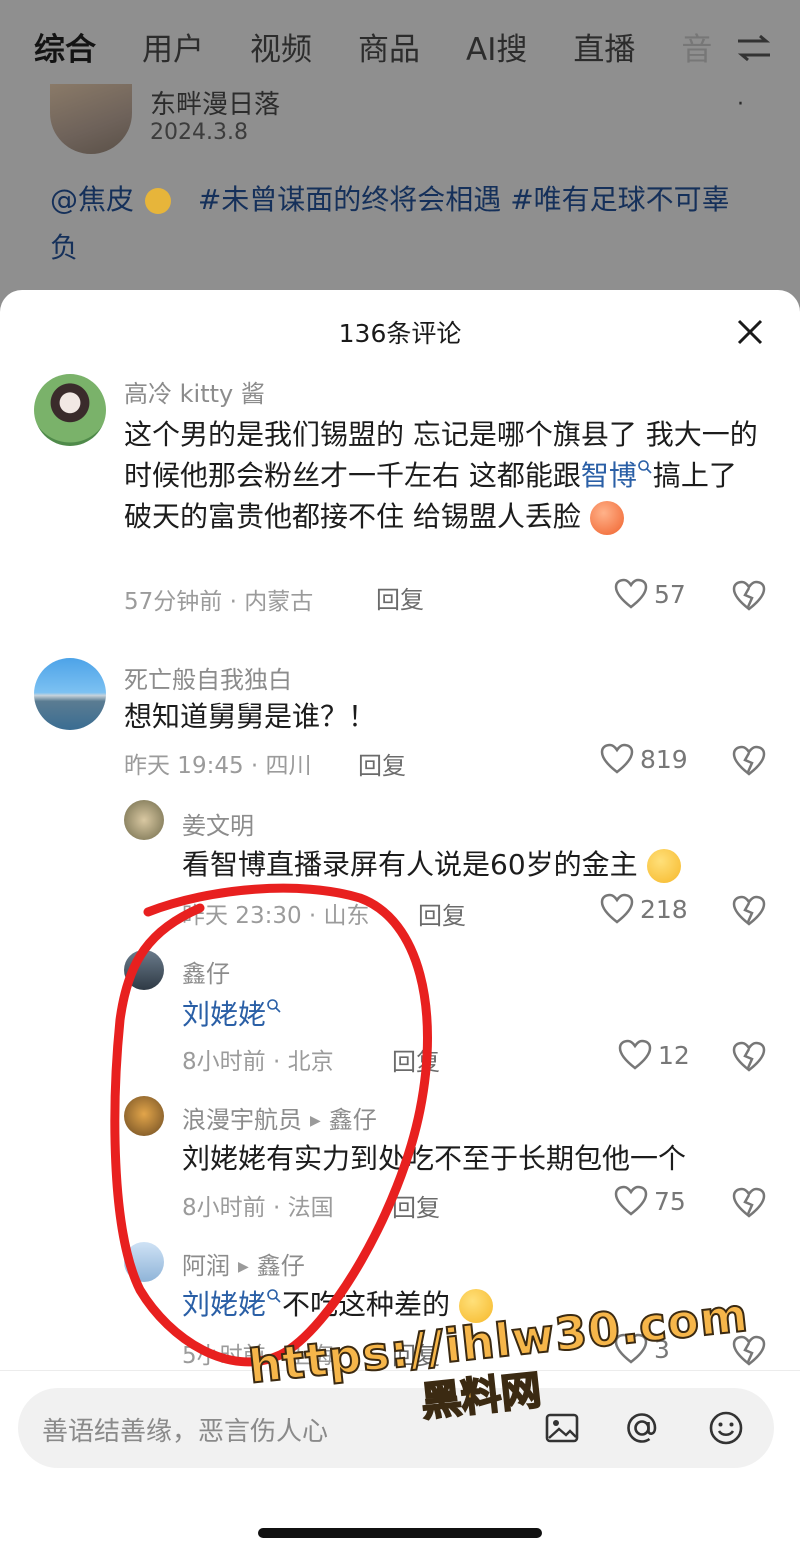 The width and height of the screenshot is (800, 1553). I want to click on like-count: 75, so click(670, 1201).